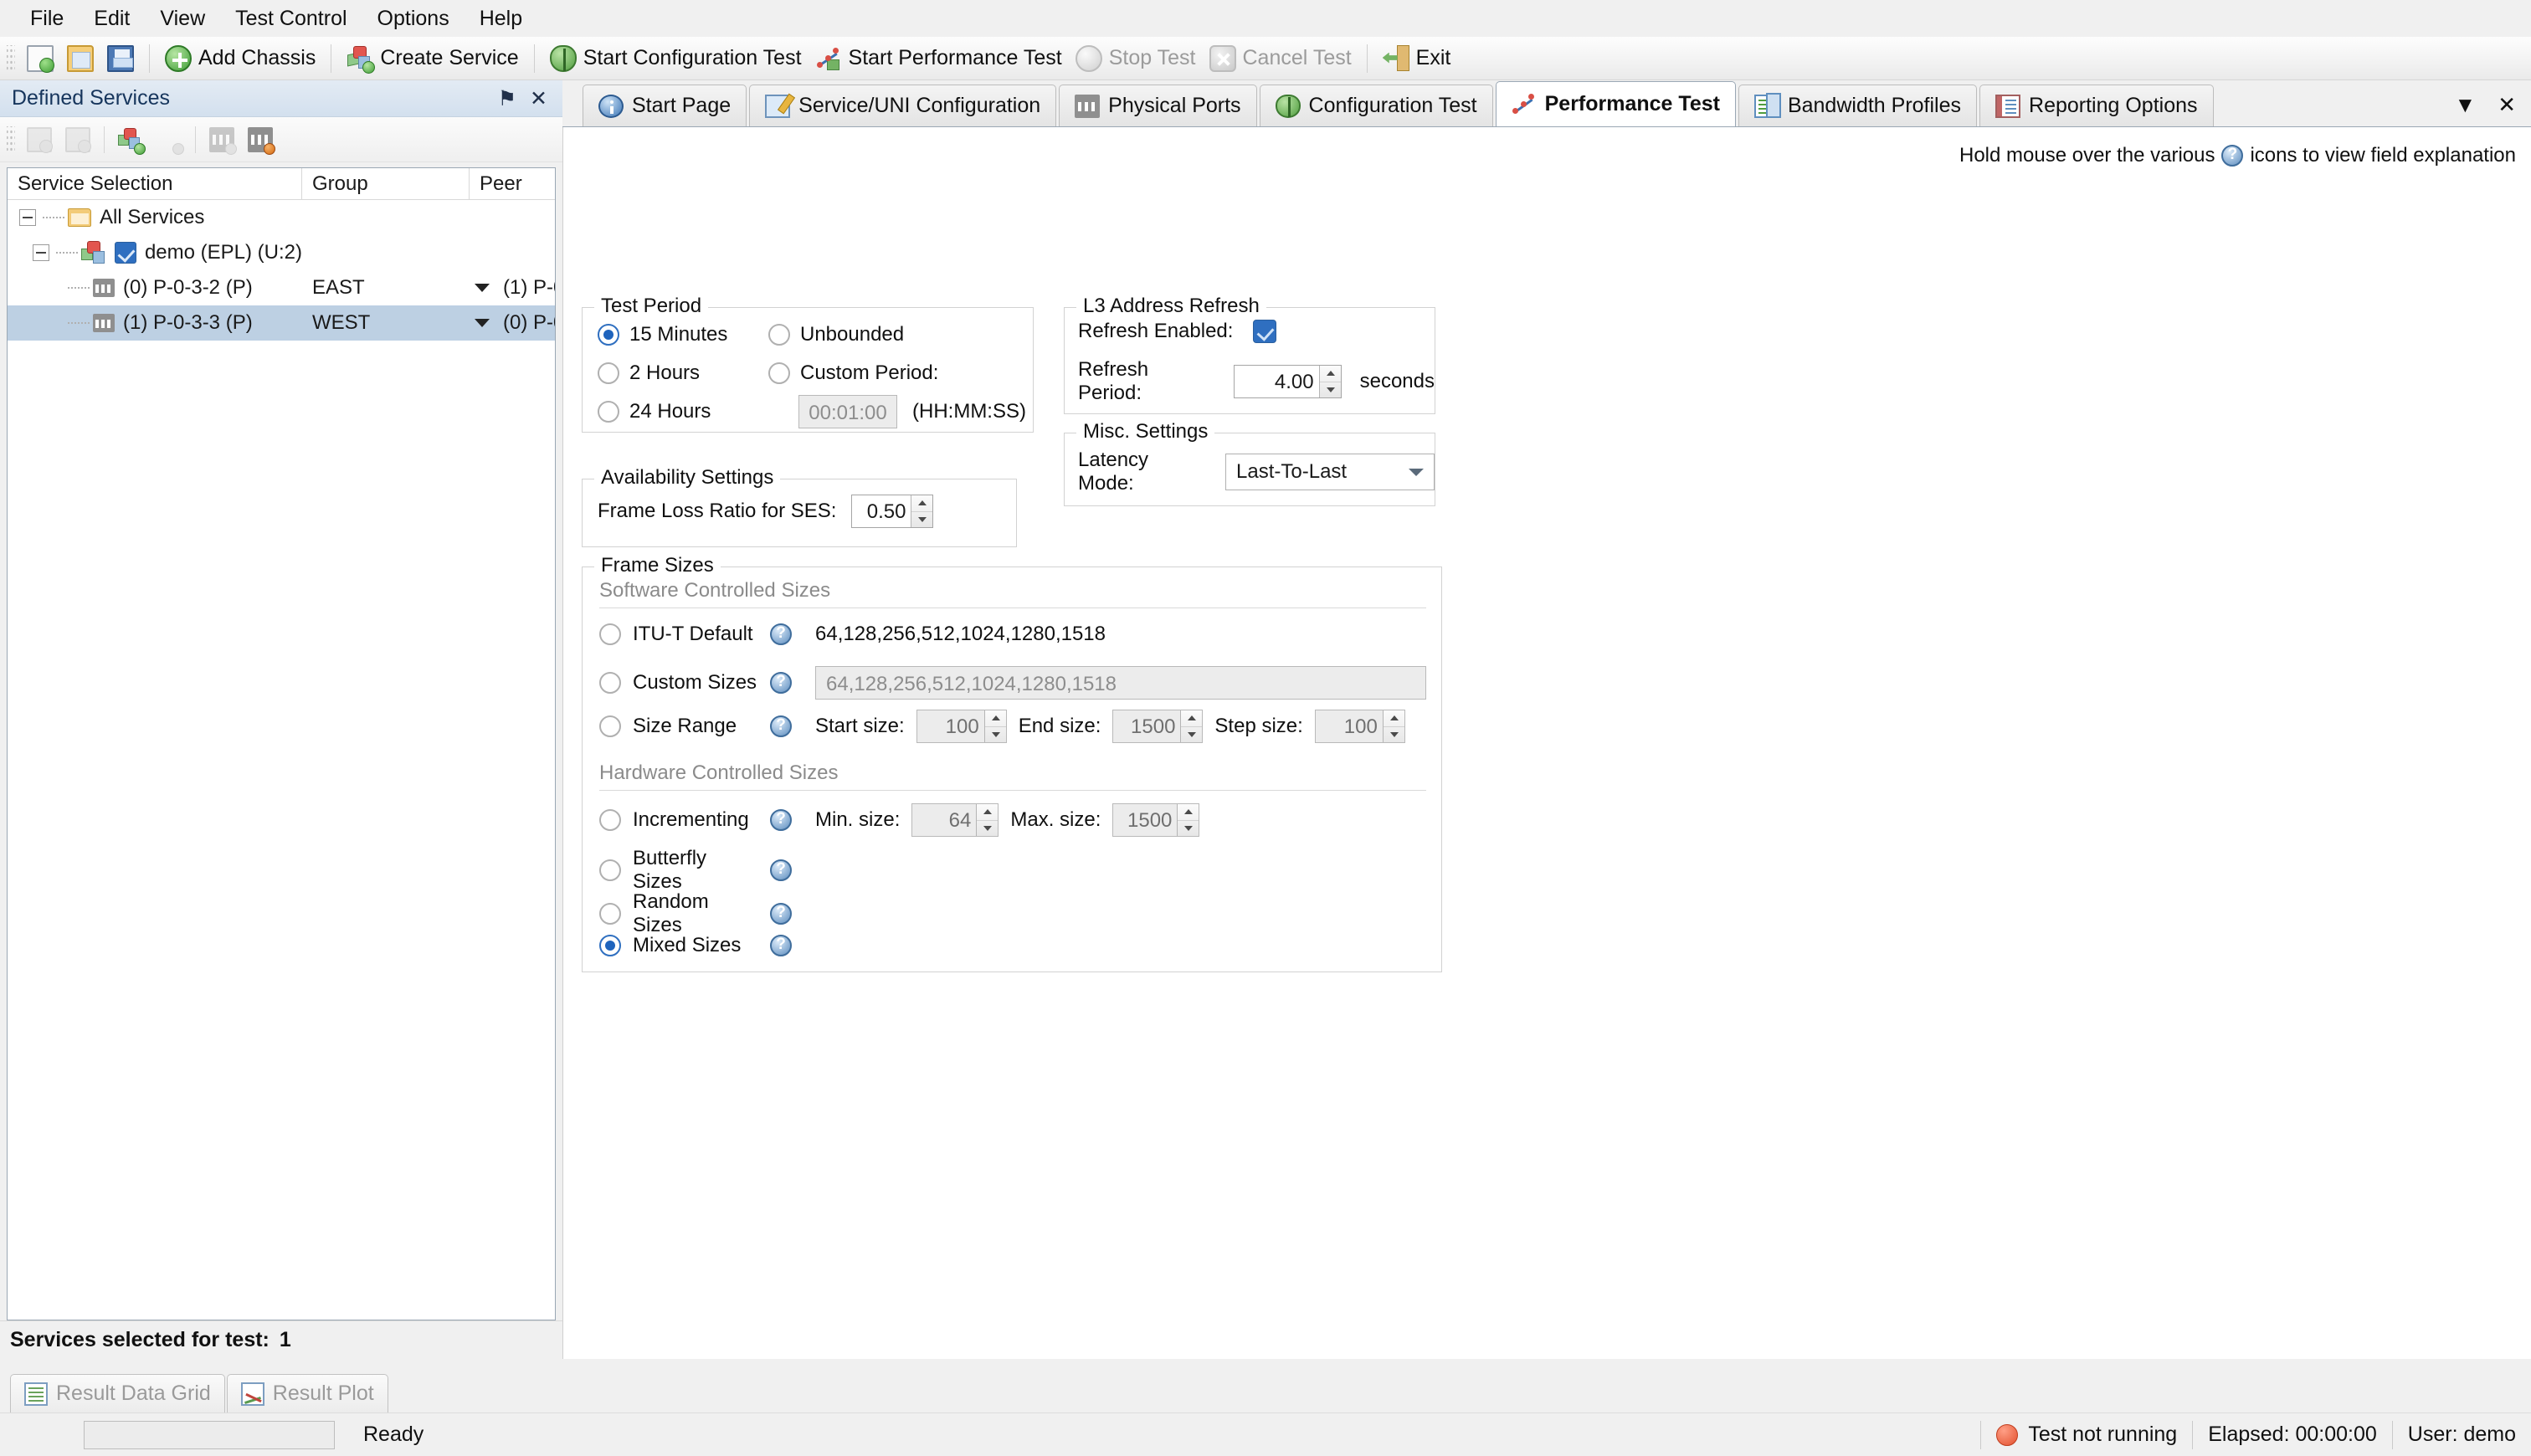 The width and height of the screenshot is (2531, 1456). What do you see at coordinates (649, 373) in the screenshot?
I see `radio-2-hours: 2 Hours` at bounding box center [649, 373].